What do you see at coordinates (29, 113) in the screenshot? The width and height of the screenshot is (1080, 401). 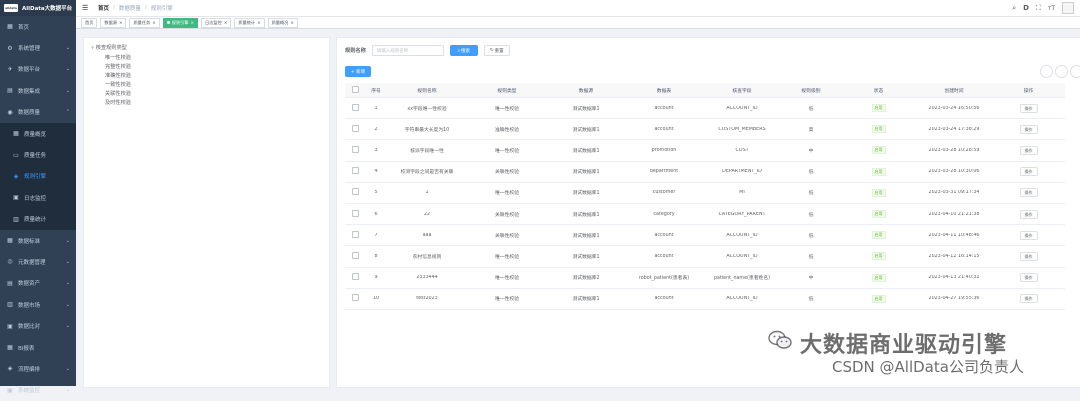 I see `sidebar-item-label: 数据质量` at bounding box center [29, 113].